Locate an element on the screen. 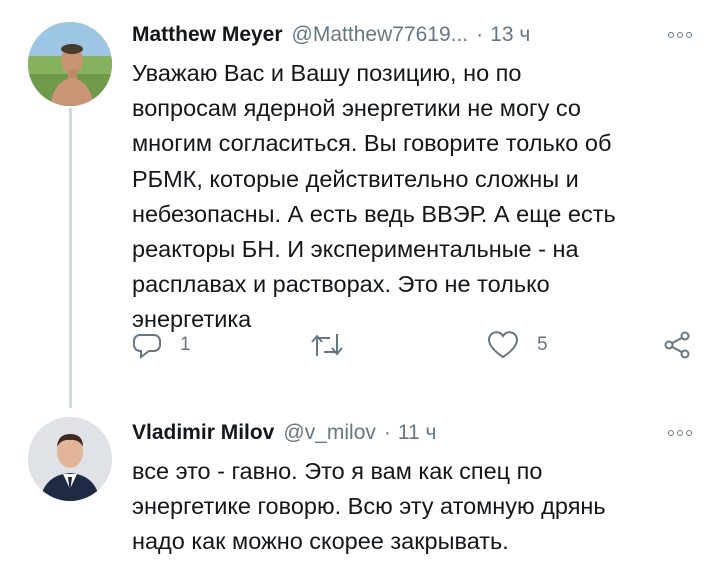 Image resolution: width=720 pixels, height=566 pixels. reply-button: 1 is located at coordinates (161, 345).